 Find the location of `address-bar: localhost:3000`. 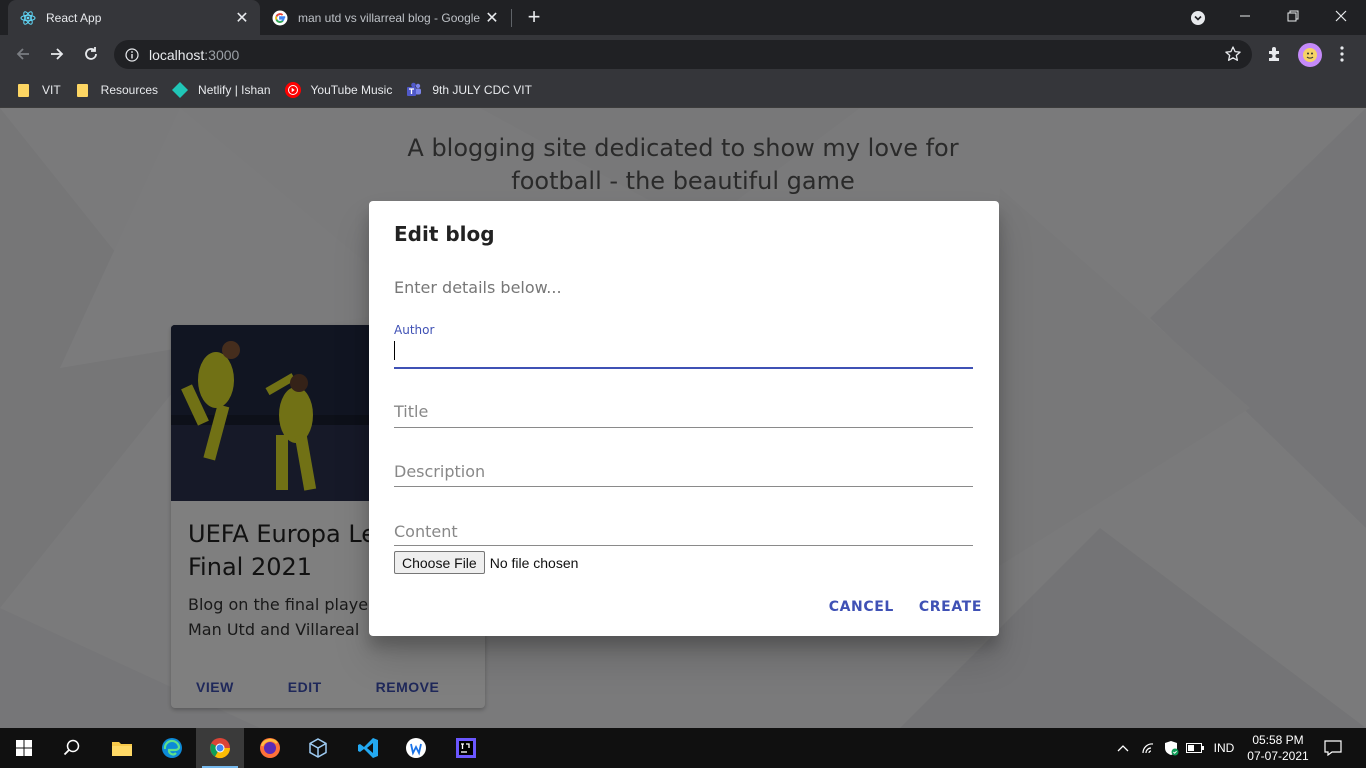

address-bar: localhost:3000 is located at coordinates (683, 54).